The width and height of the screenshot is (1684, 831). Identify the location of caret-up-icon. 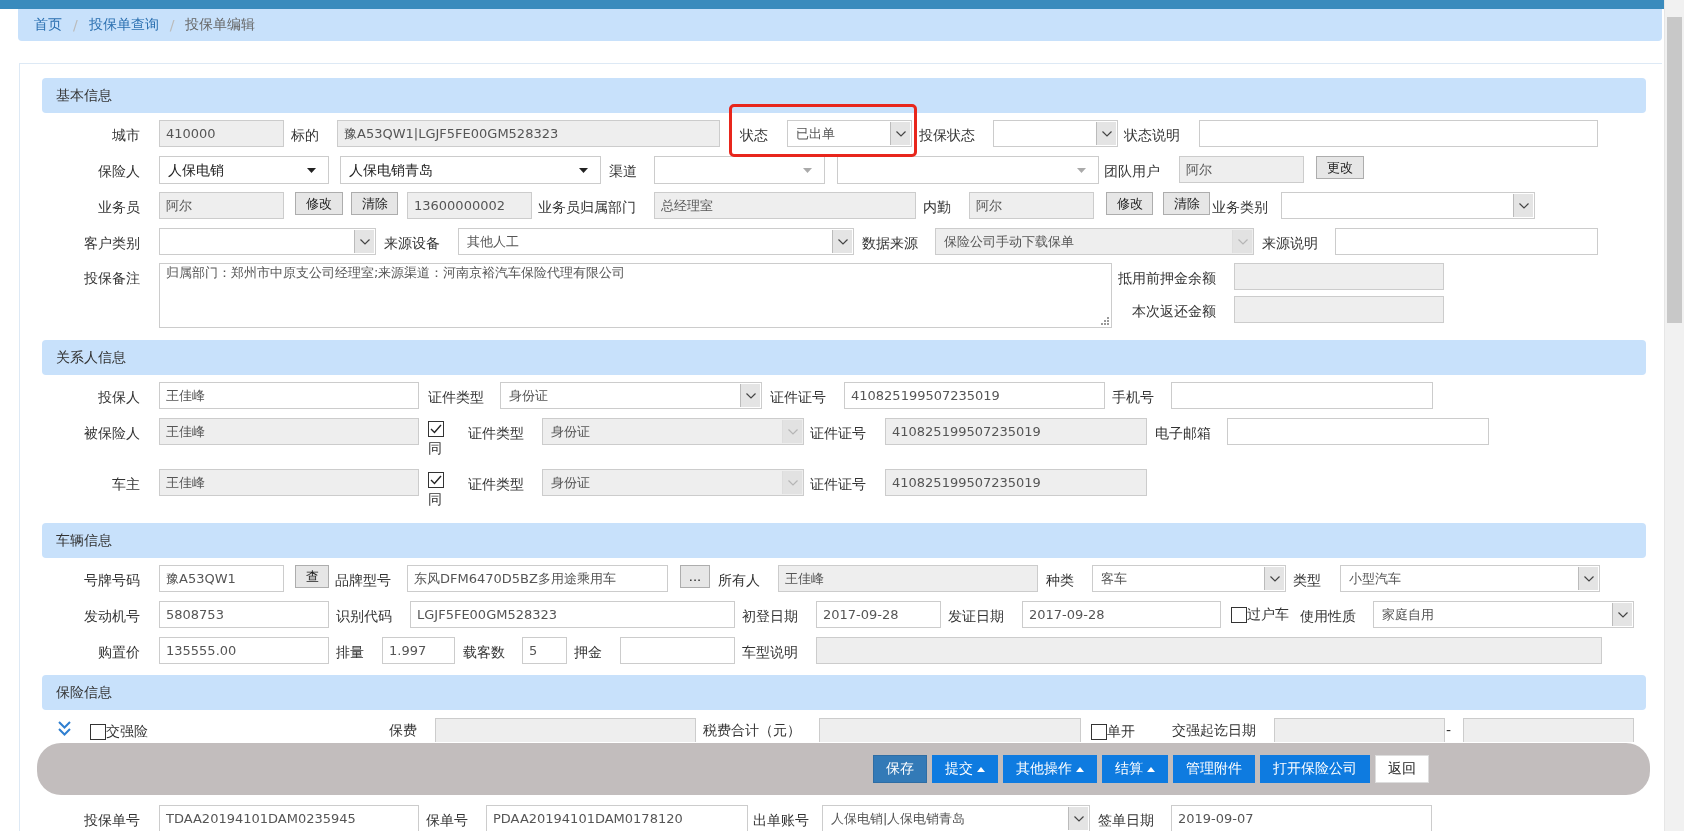
(1151, 769).